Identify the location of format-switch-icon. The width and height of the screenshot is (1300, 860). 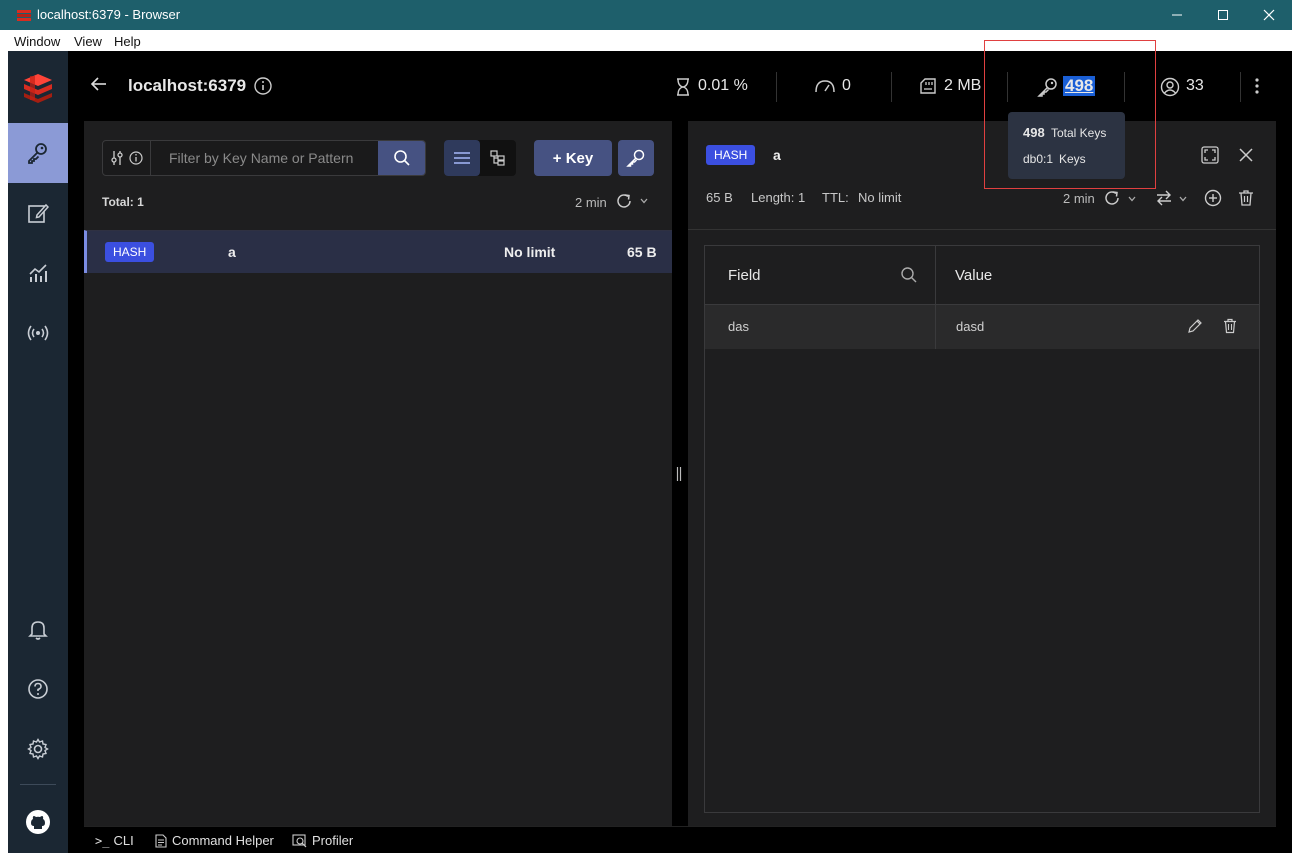
(1164, 198).